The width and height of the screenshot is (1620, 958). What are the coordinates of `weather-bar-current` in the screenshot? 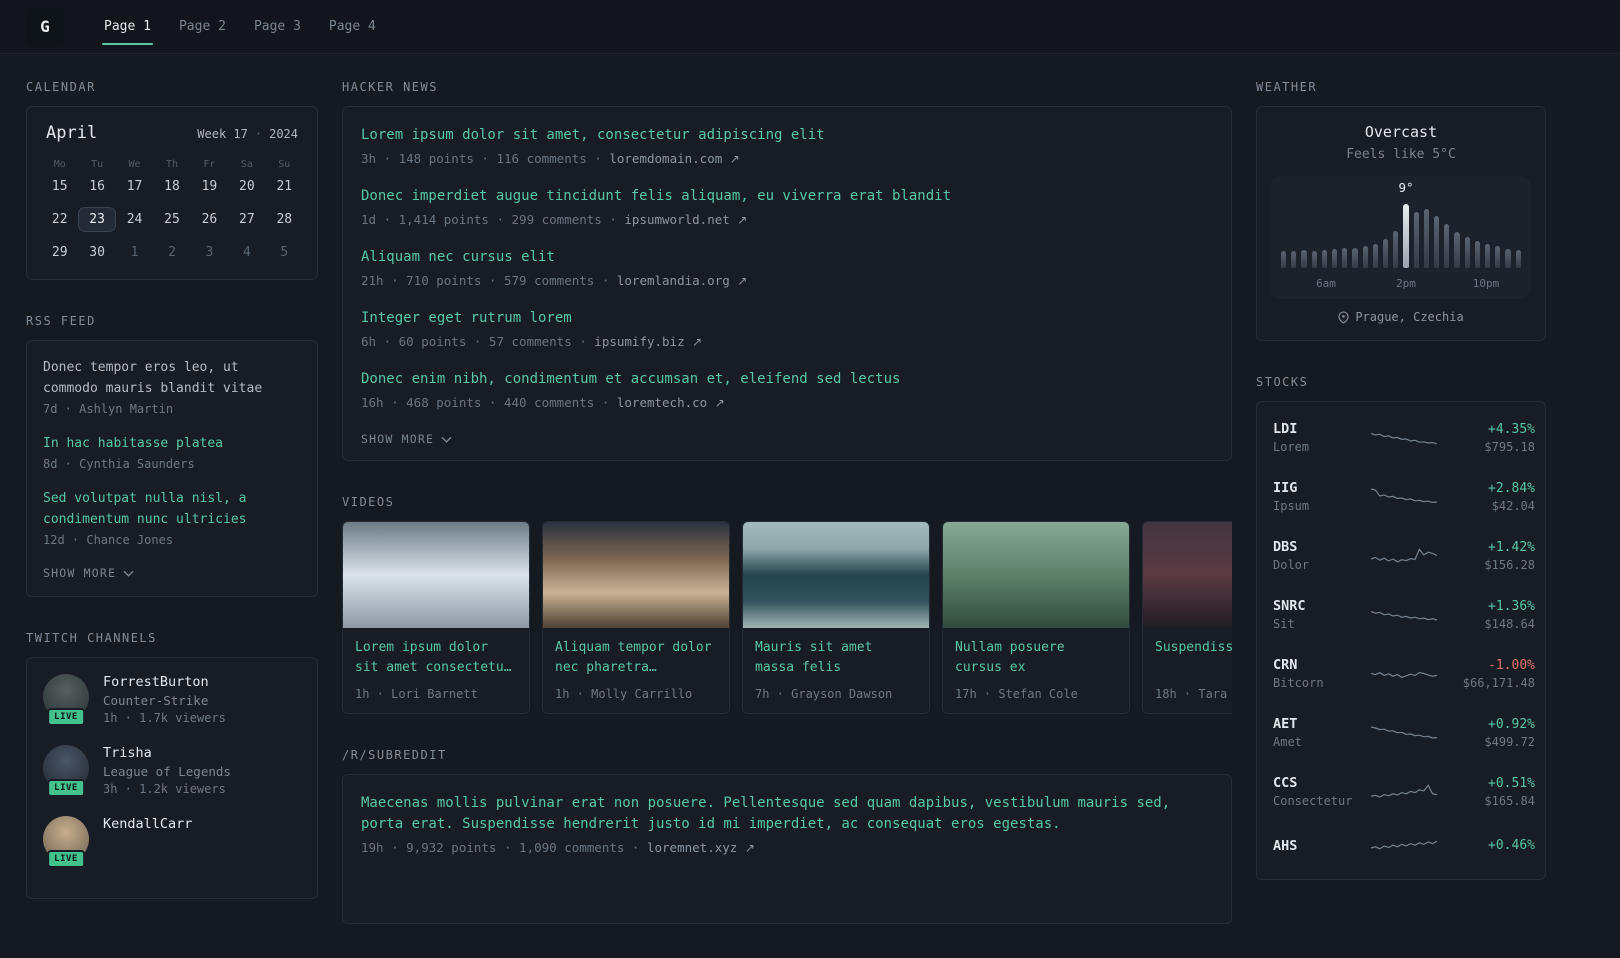 It's located at (1406, 236).